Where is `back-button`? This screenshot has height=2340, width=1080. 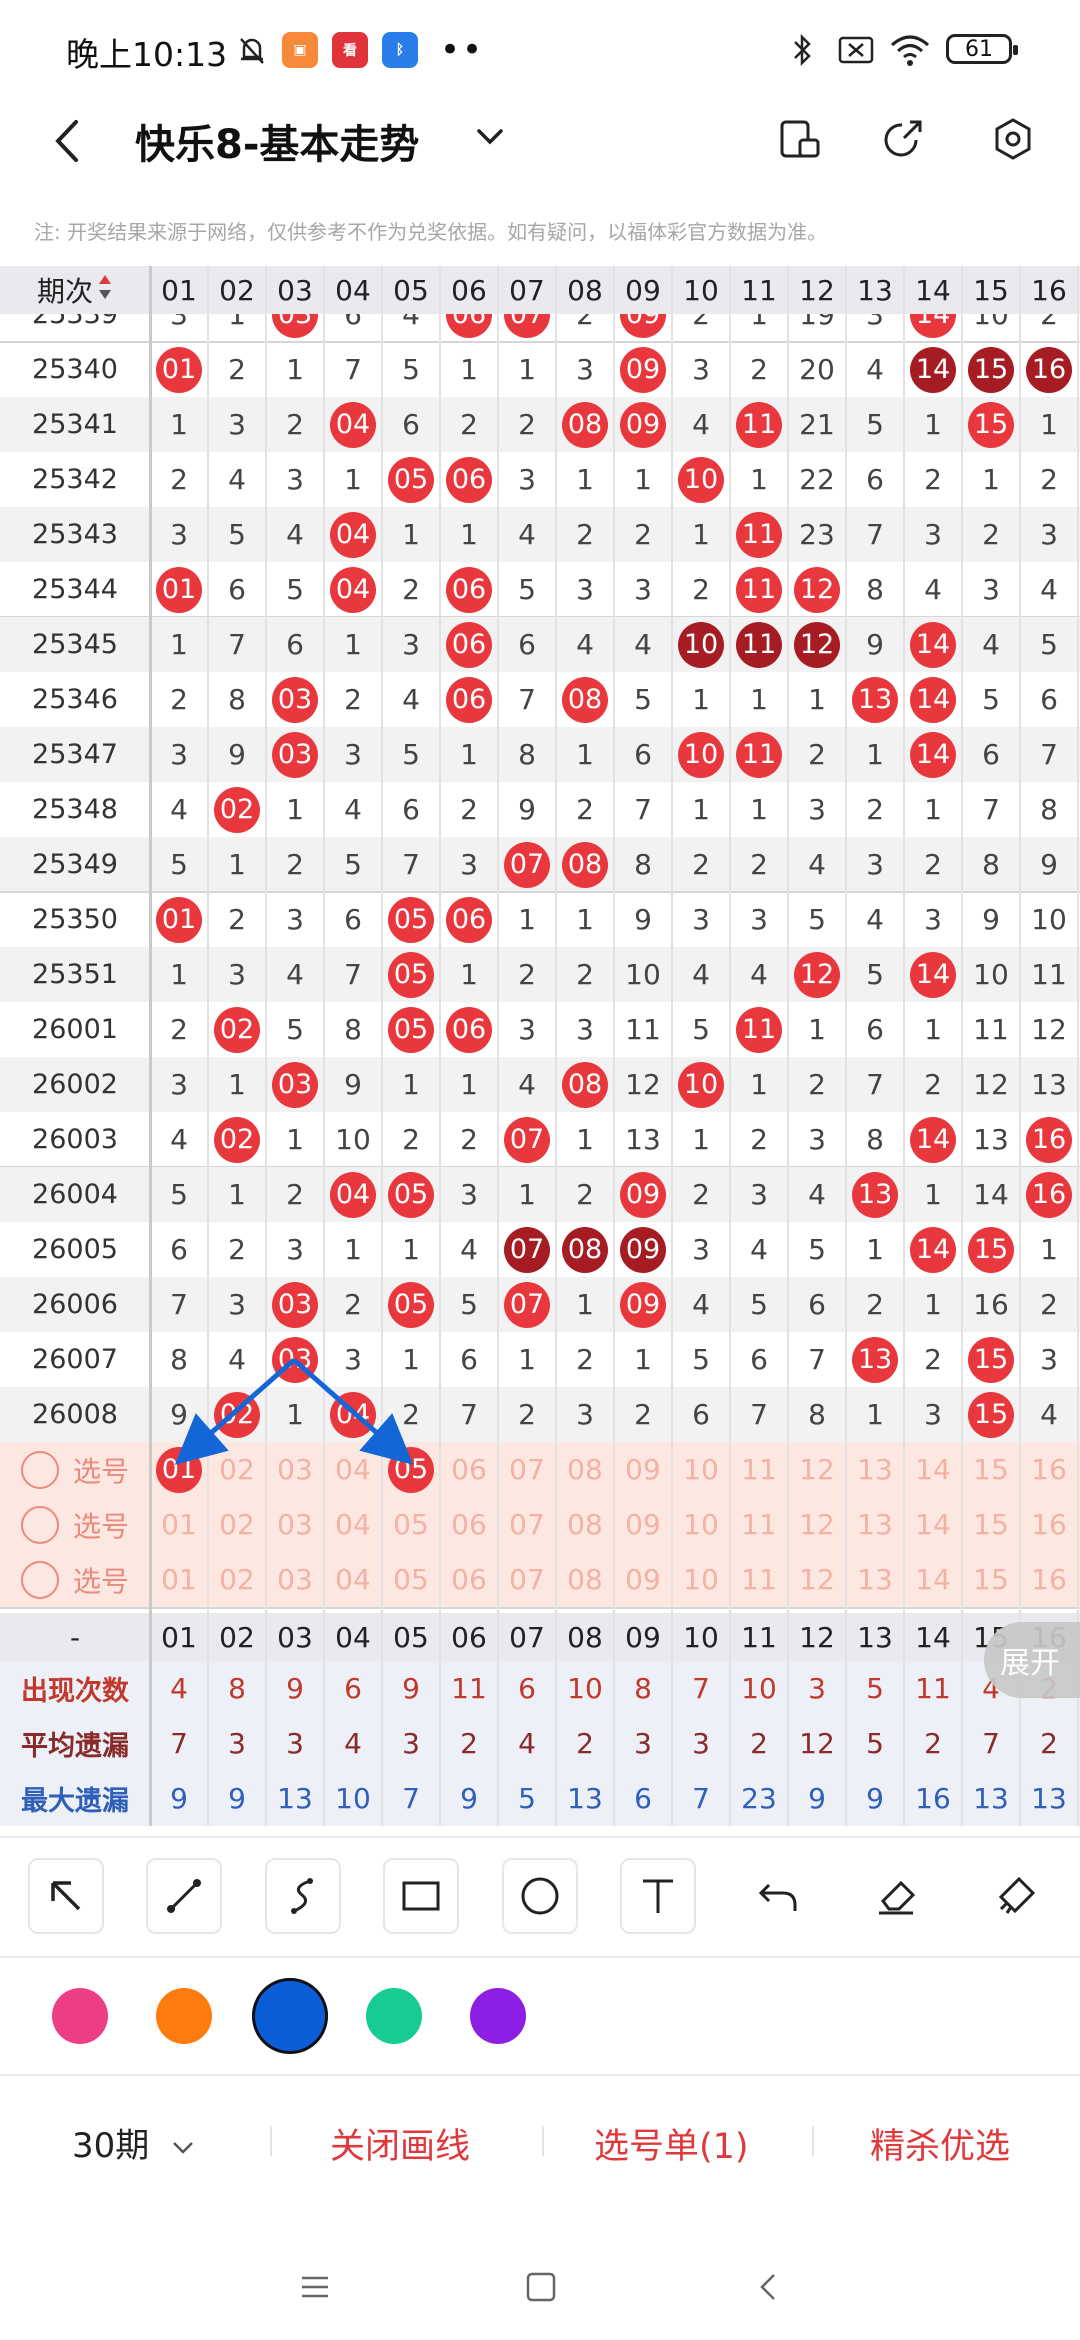
back-button is located at coordinates (68, 141).